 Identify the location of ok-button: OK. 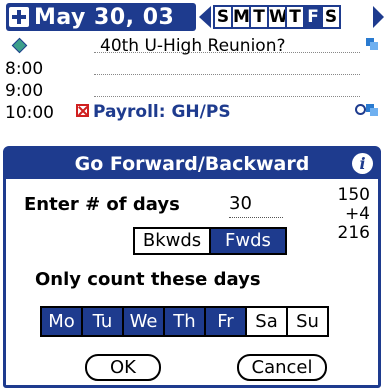
(123, 367).